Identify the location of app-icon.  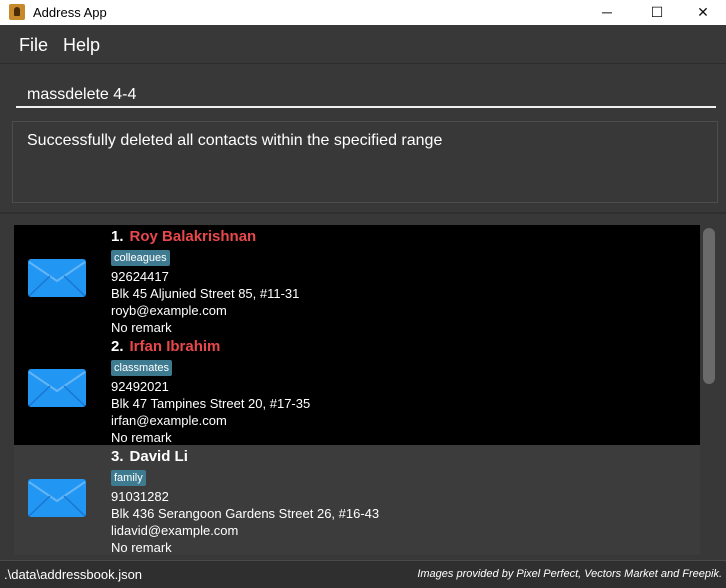
(17, 12).